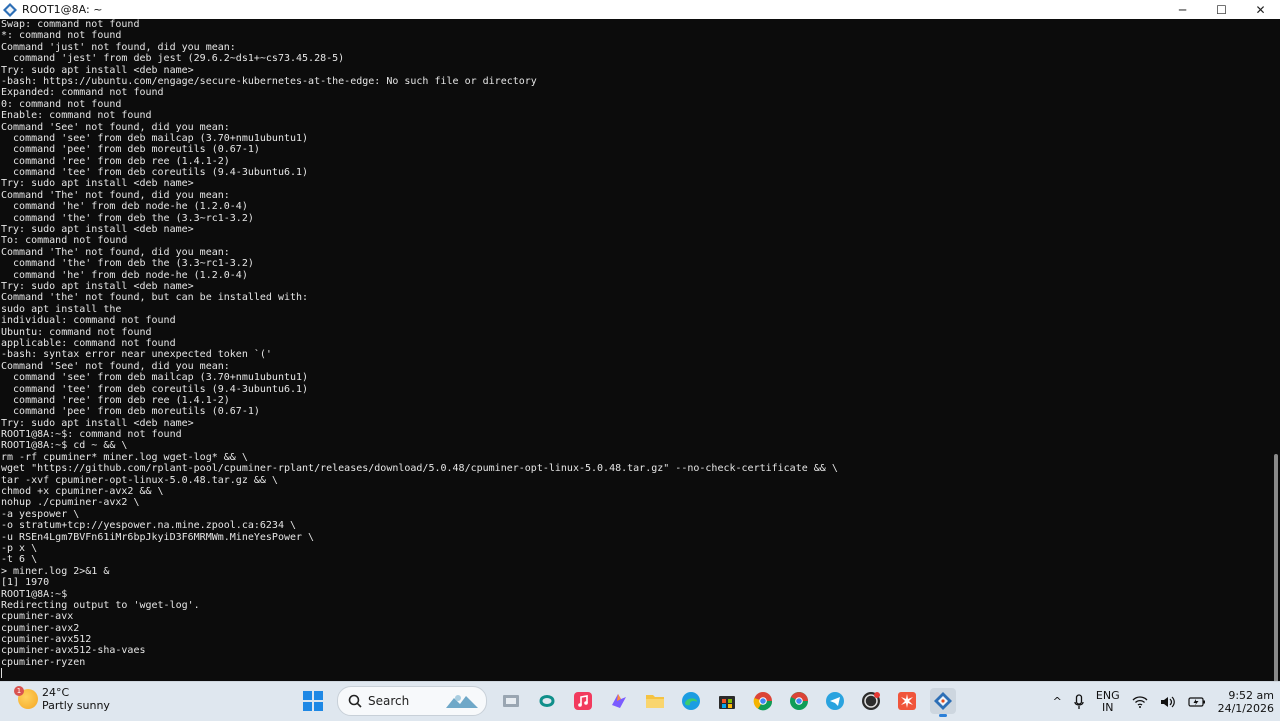 This screenshot has height=721, width=1280. What do you see at coordinates (547, 701) in the screenshot?
I see `copilot-app-icon` at bounding box center [547, 701].